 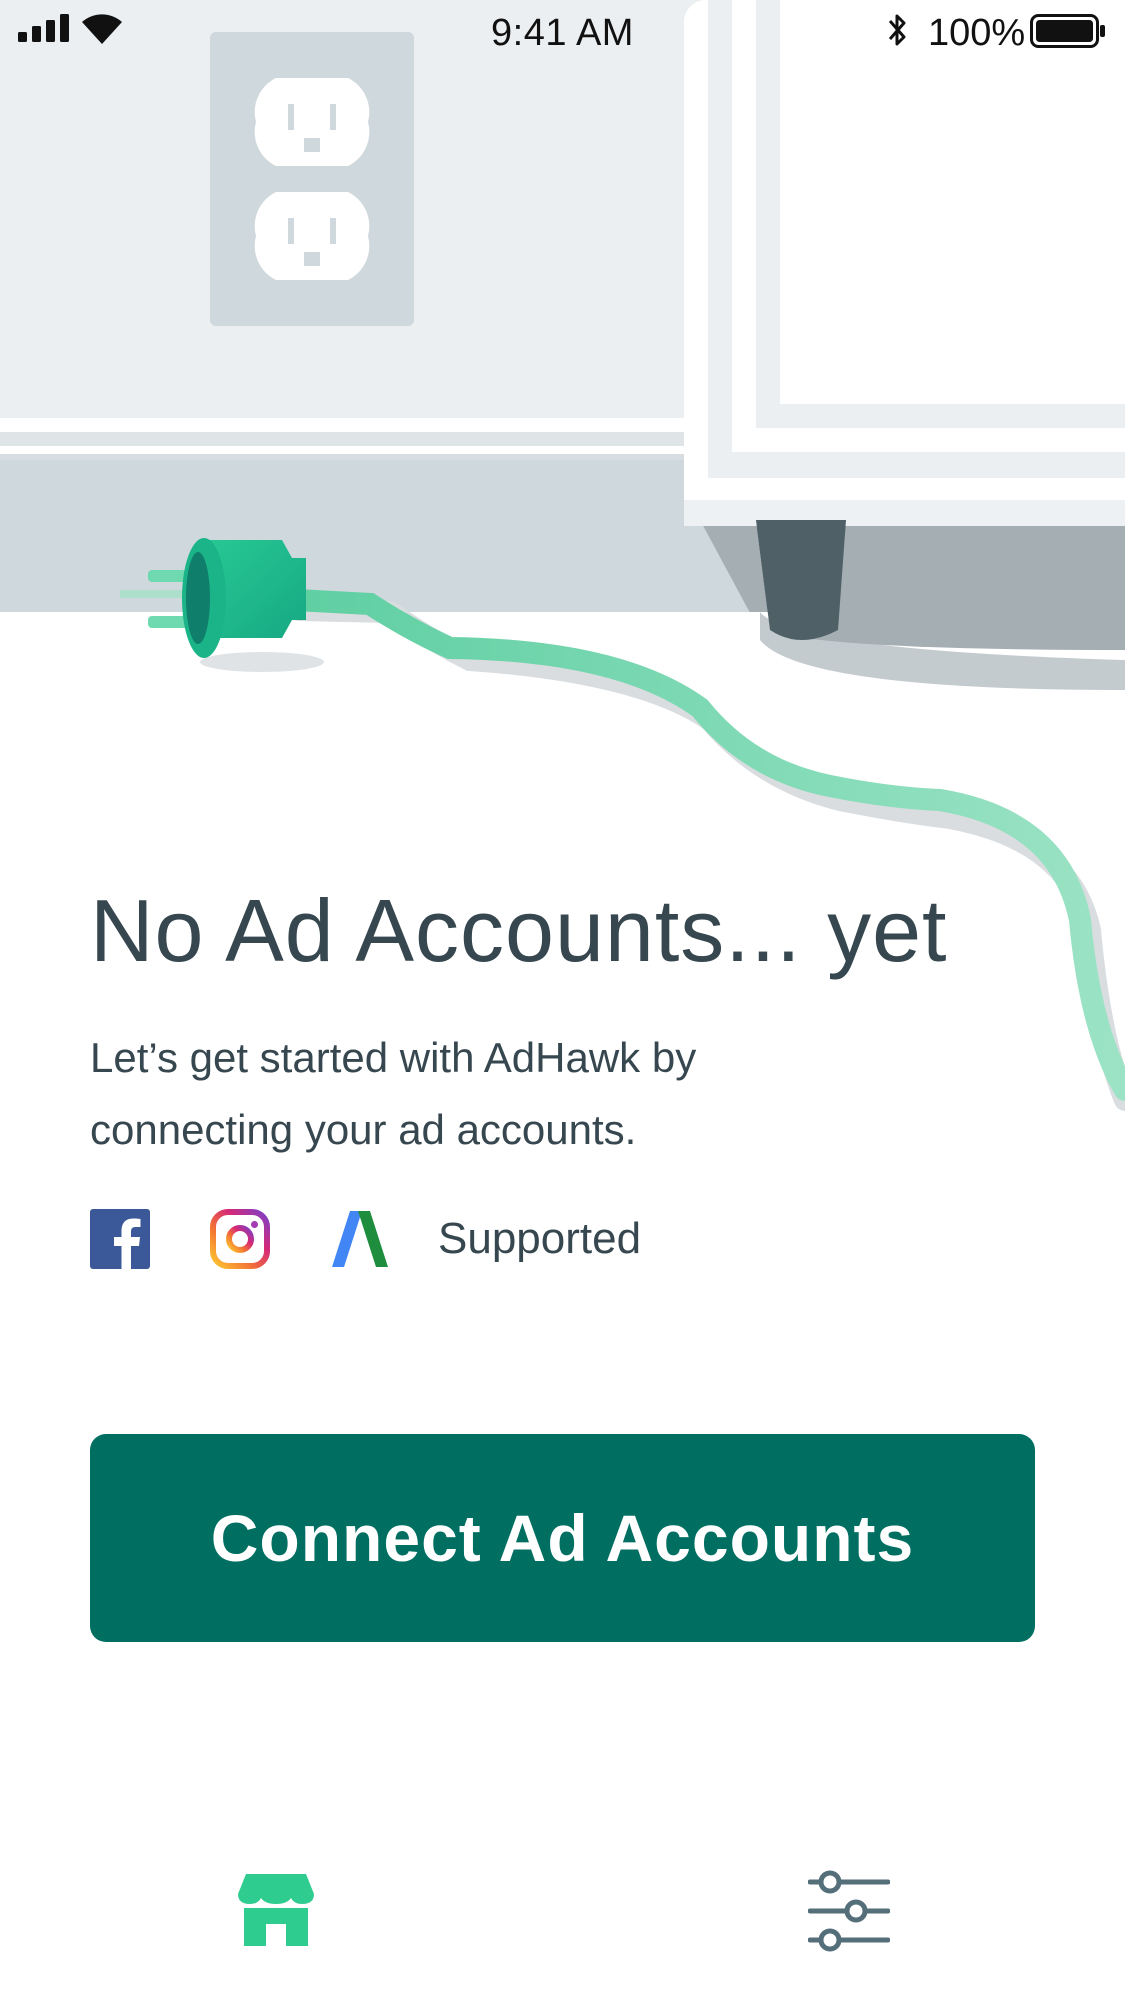 What do you see at coordinates (897, 30) in the screenshot?
I see `bluetooth-icon` at bounding box center [897, 30].